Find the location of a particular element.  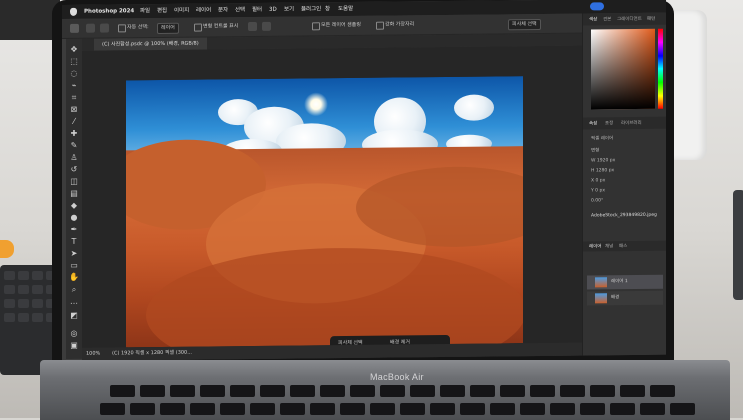

stamp-tool-icon: ♙ is located at coordinates (74, 158).